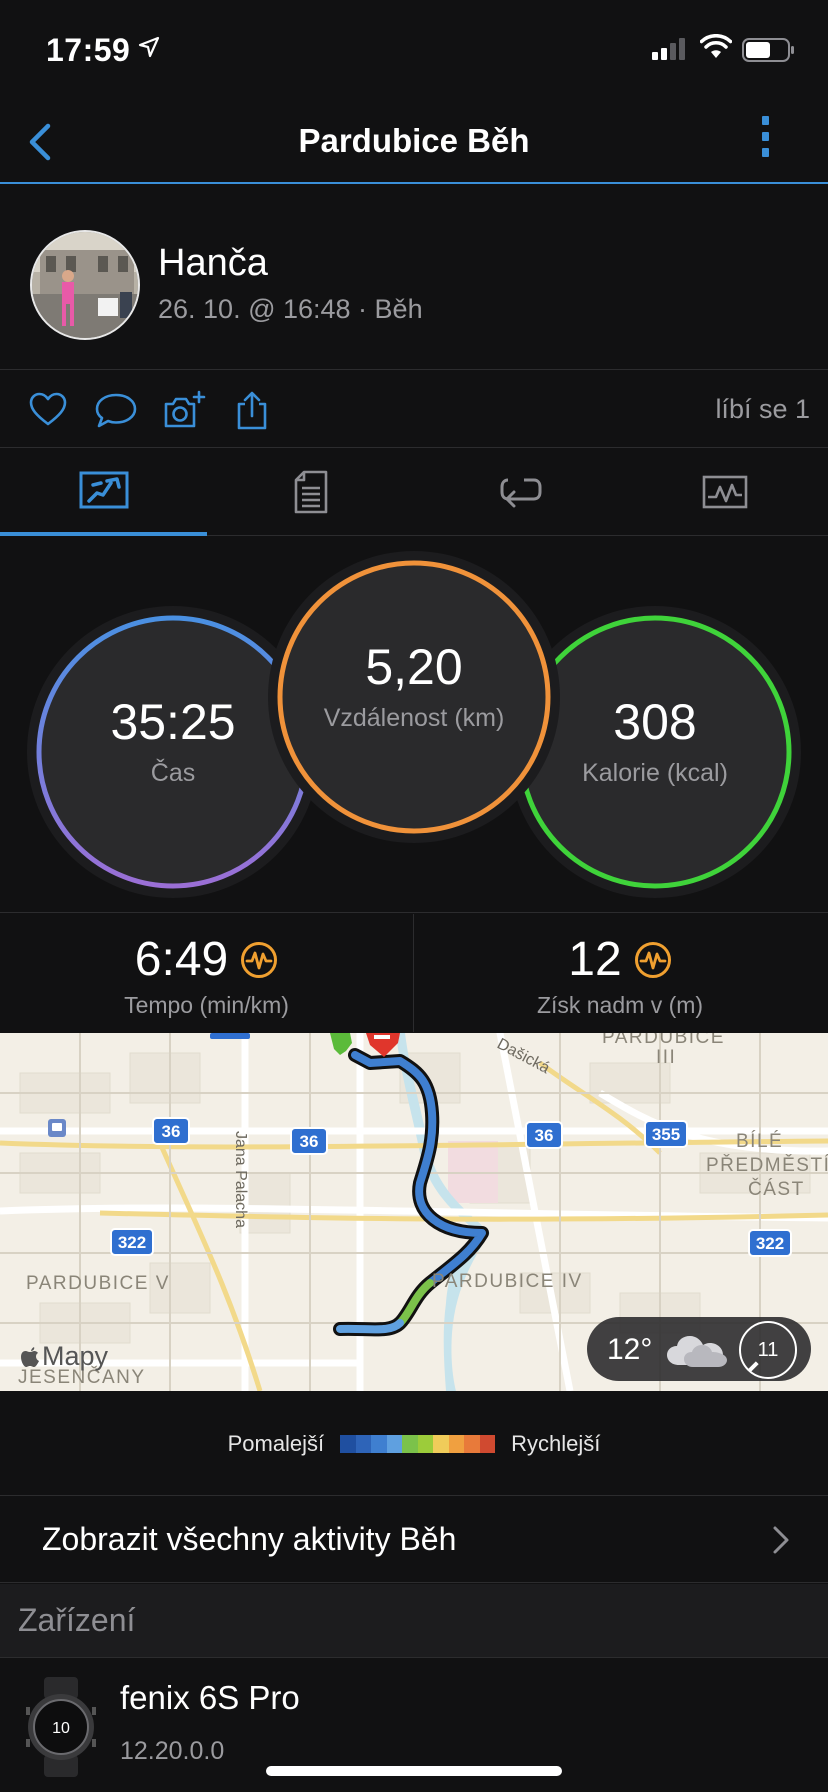  I want to click on user-name: Hanča, so click(213, 263).